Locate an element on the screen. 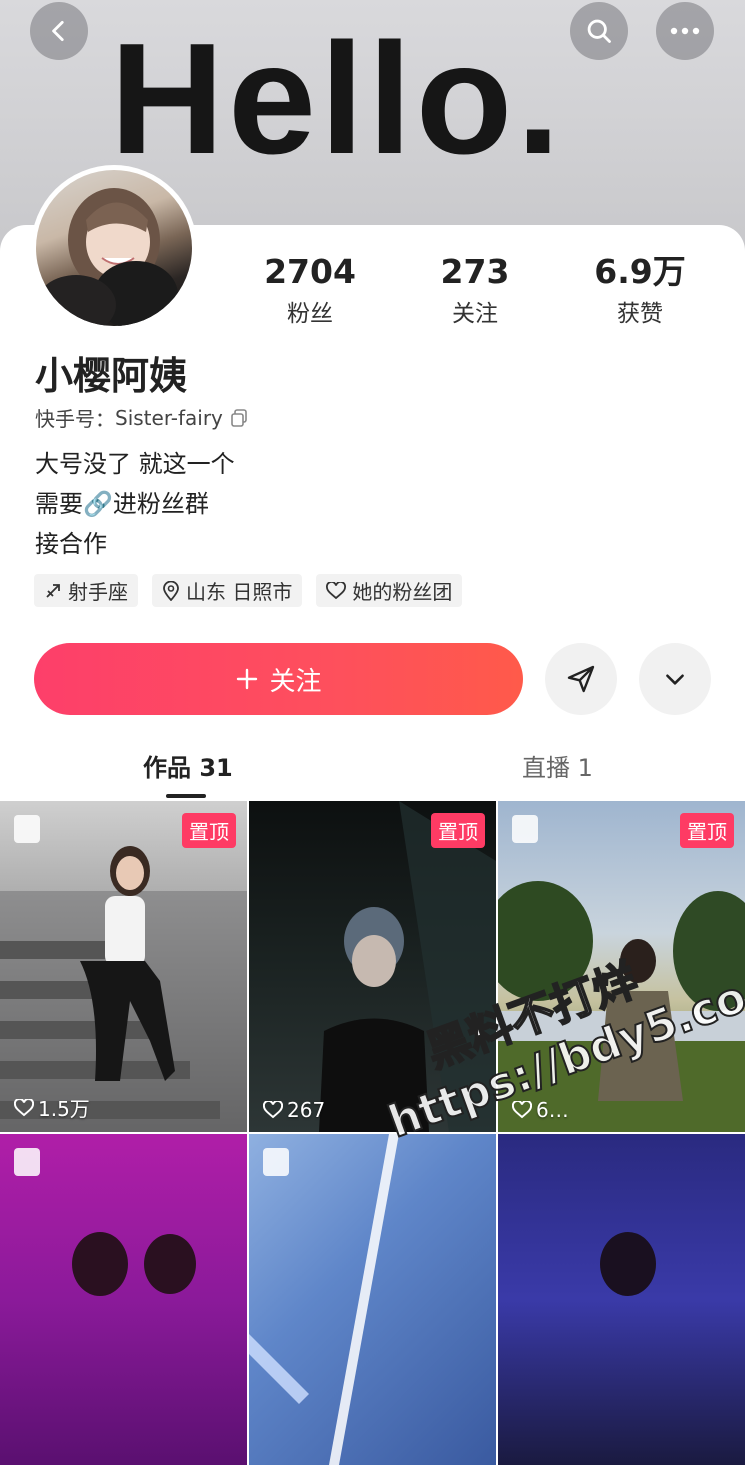  cover-text: Hello. is located at coordinates (337, 99).